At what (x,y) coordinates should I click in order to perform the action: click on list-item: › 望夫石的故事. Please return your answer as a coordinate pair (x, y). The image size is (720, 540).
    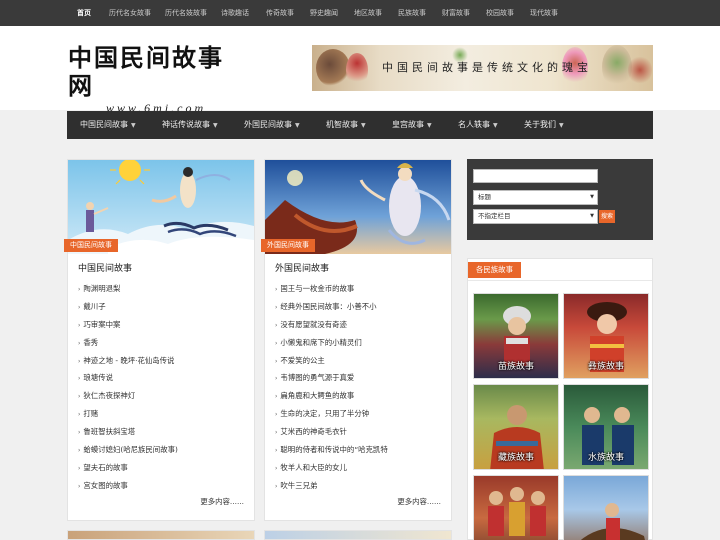
    Looking at the image, I should click on (128, 468).